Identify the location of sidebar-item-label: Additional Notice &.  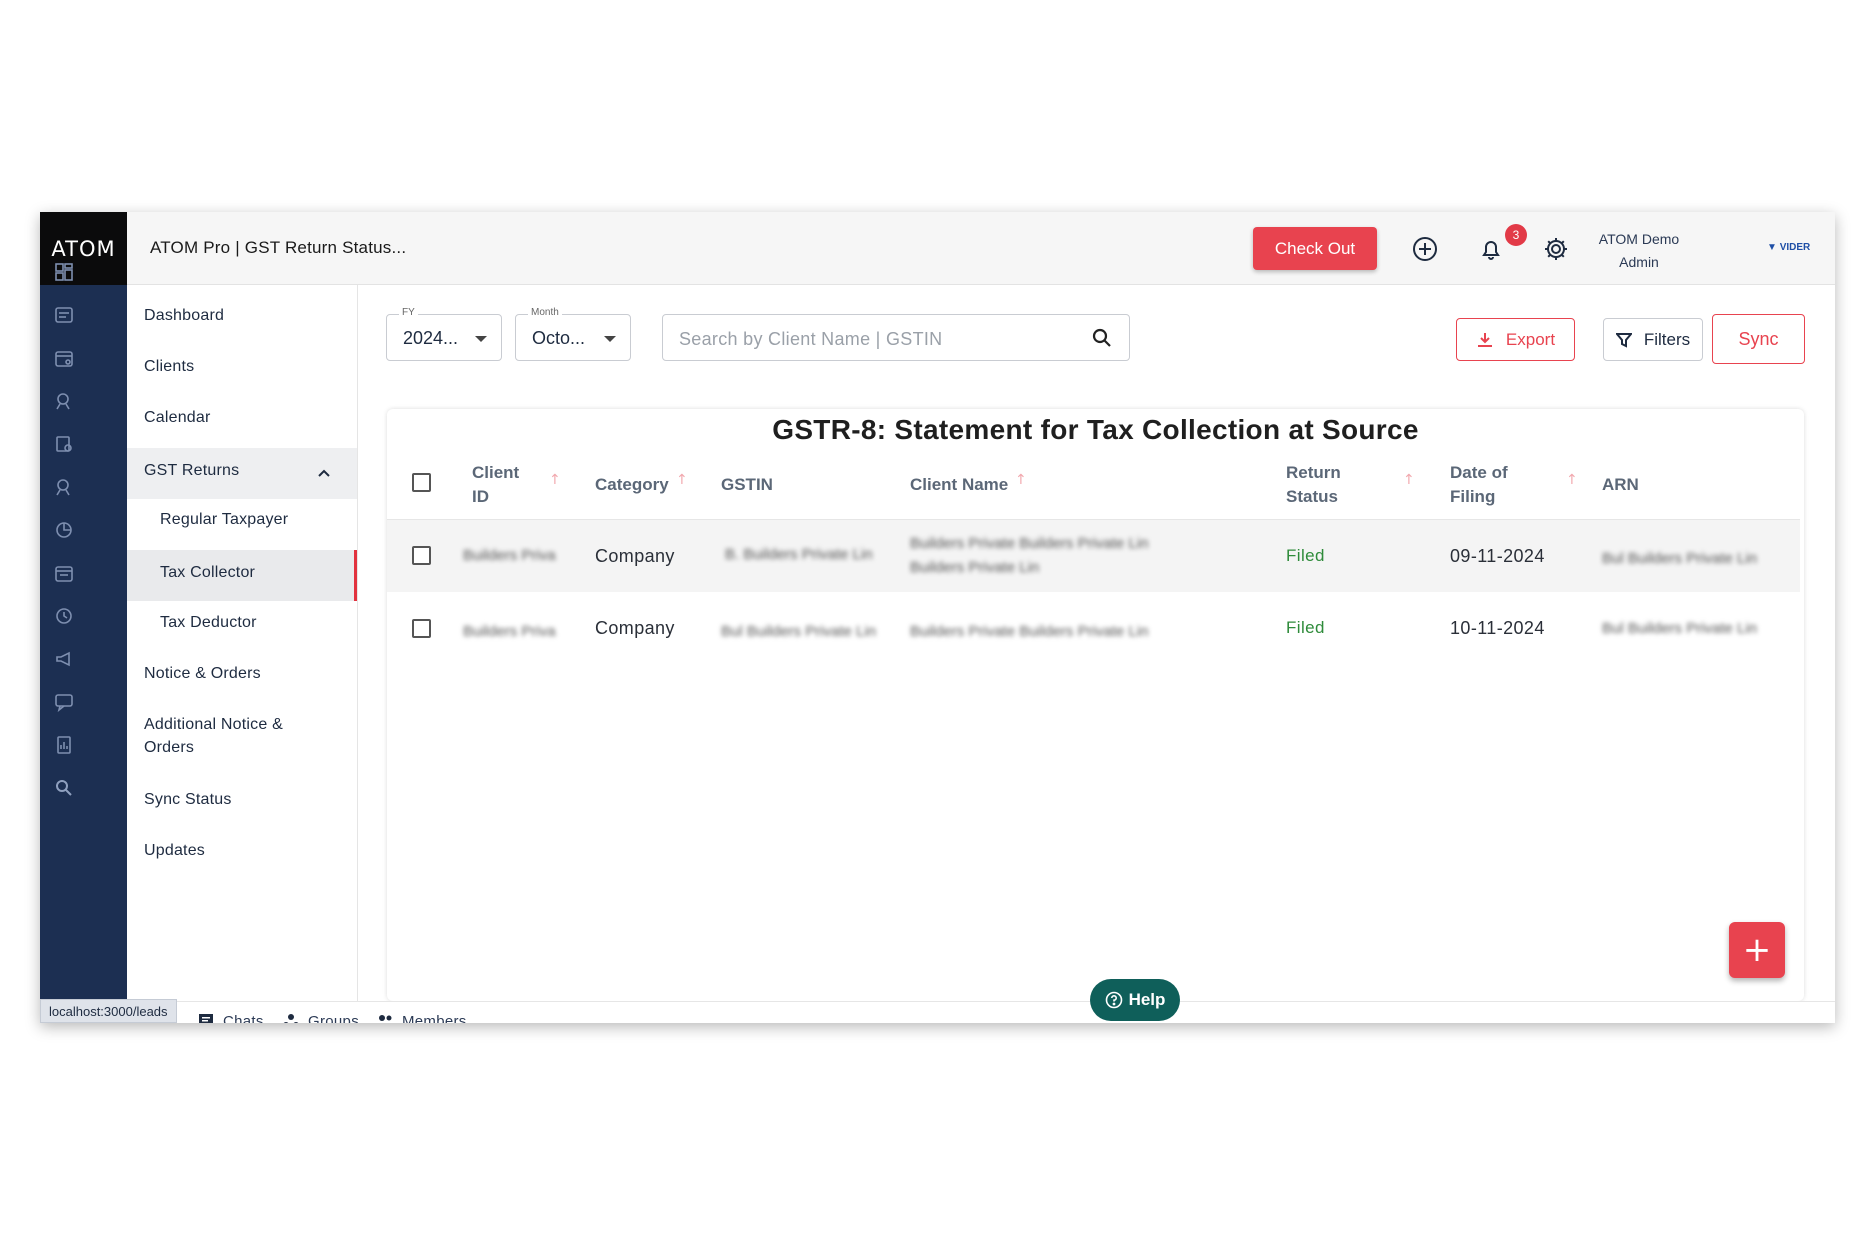
(213, 724).